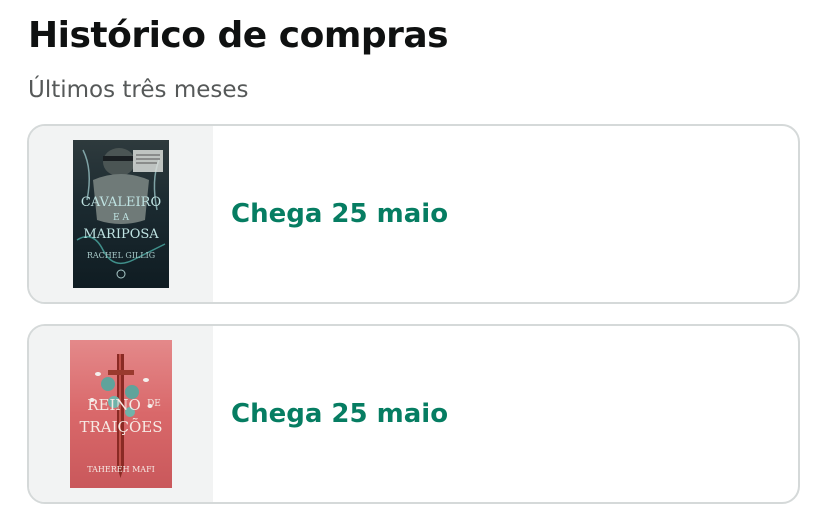 The height and width of the screenshot is (512, 828). I want to click on cover-title-line2: E A, so click(121, 218).